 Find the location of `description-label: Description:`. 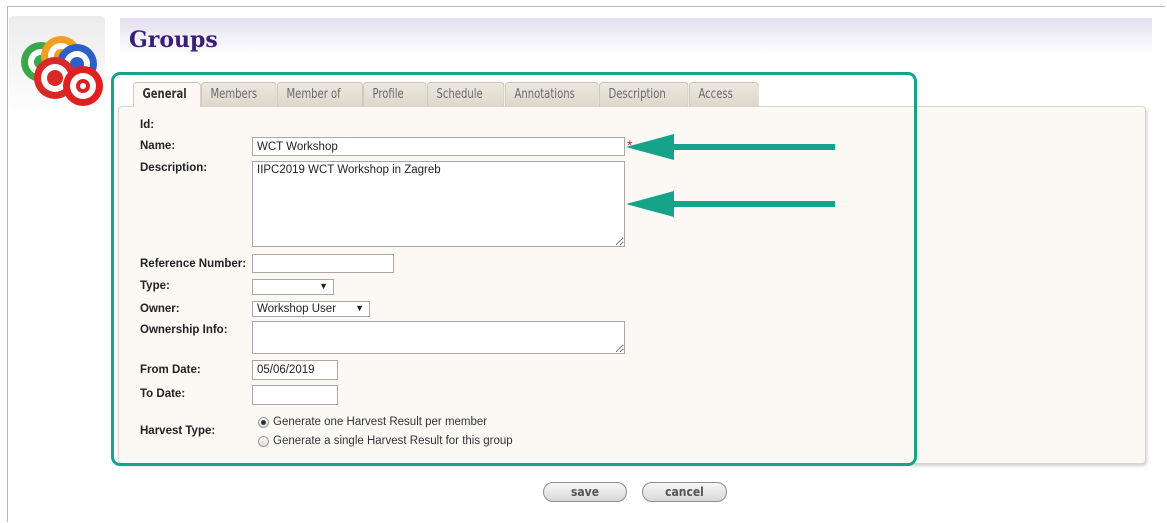

description-label: Description: is located at coordinates (174, 168).